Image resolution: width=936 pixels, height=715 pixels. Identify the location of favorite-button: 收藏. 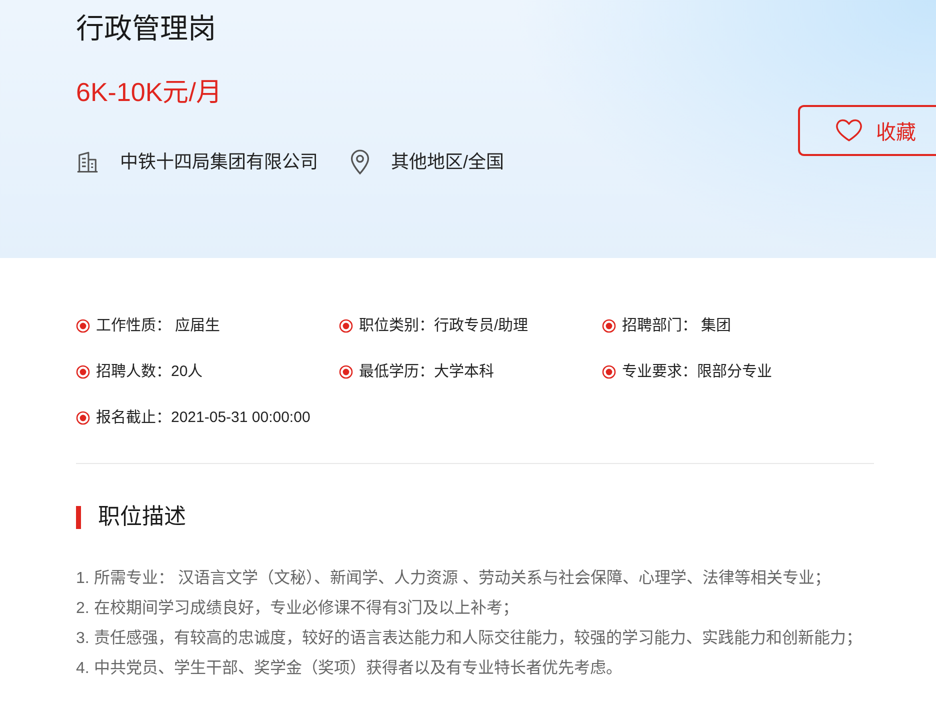
(867, 130).